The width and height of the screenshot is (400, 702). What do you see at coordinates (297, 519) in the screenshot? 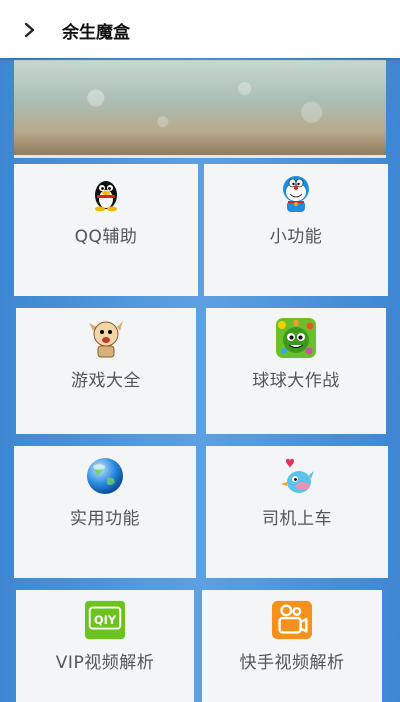
I see `tile-label: 司机上车` at bounding box center [297, 519].